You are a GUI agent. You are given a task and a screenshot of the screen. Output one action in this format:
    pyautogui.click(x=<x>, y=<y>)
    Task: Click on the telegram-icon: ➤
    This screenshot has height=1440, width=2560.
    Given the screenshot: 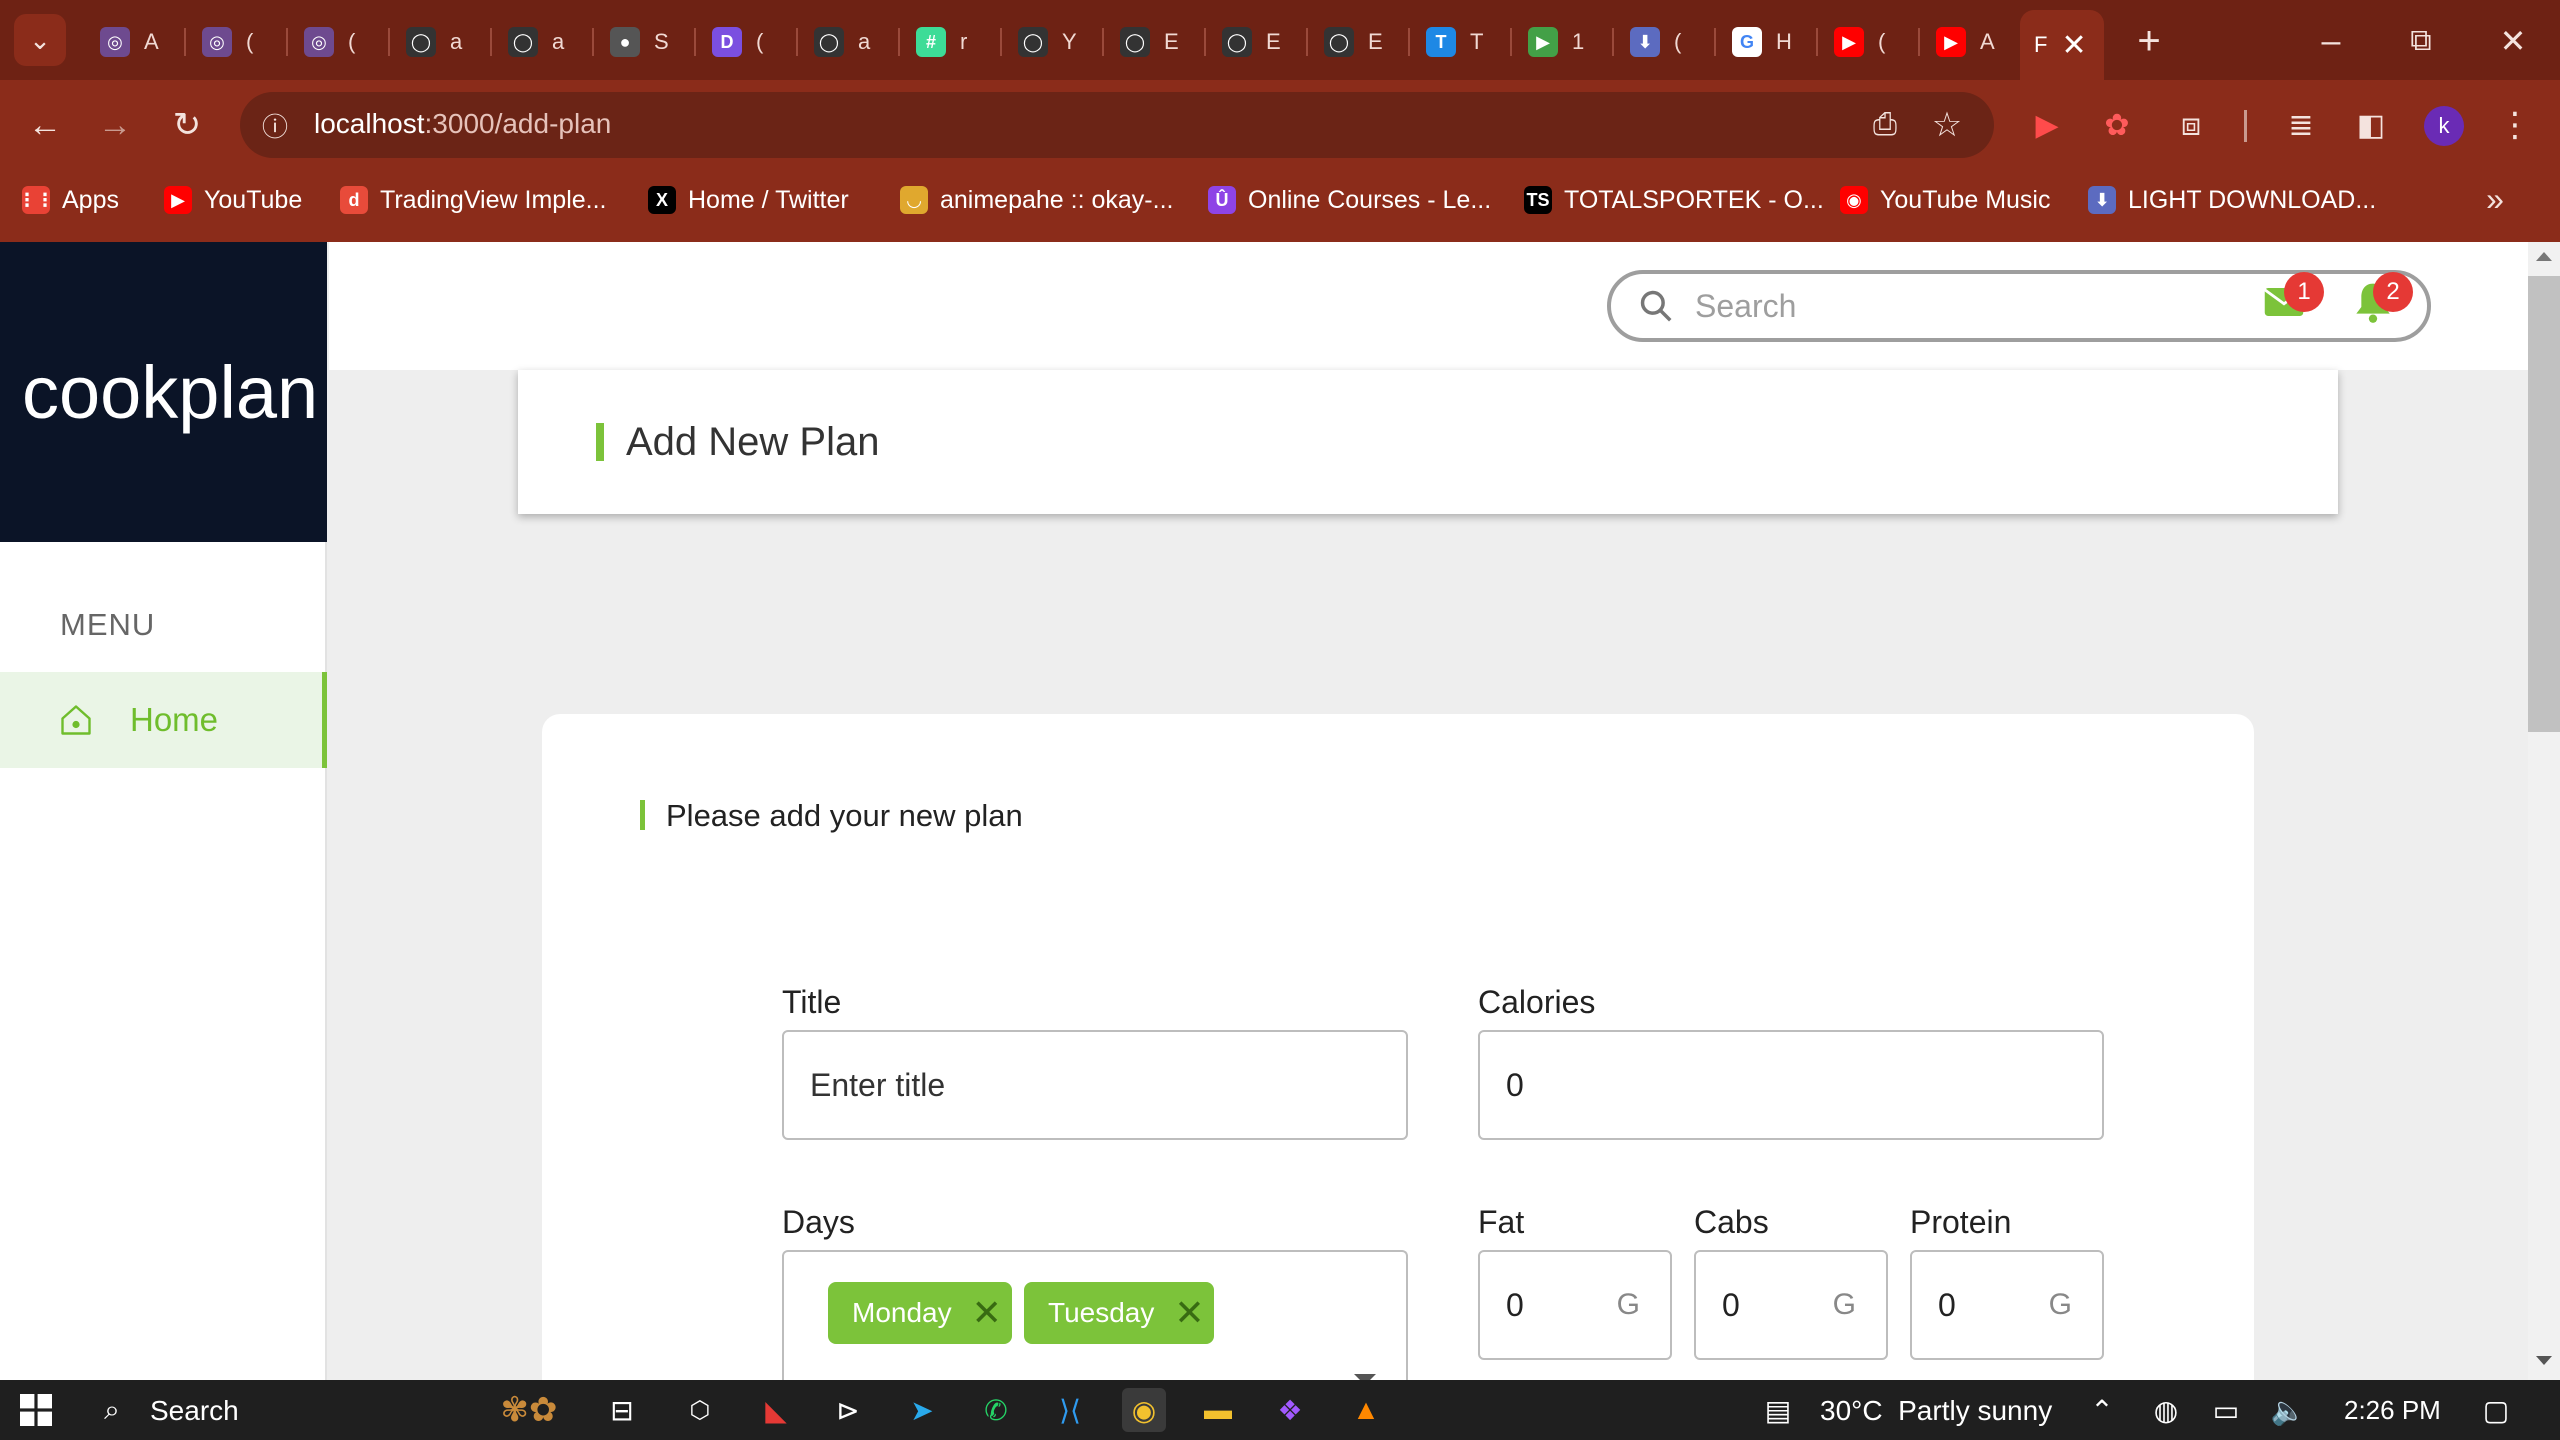 What is the action you would take?
    pyautogui.click(x=922, y=1410)
    